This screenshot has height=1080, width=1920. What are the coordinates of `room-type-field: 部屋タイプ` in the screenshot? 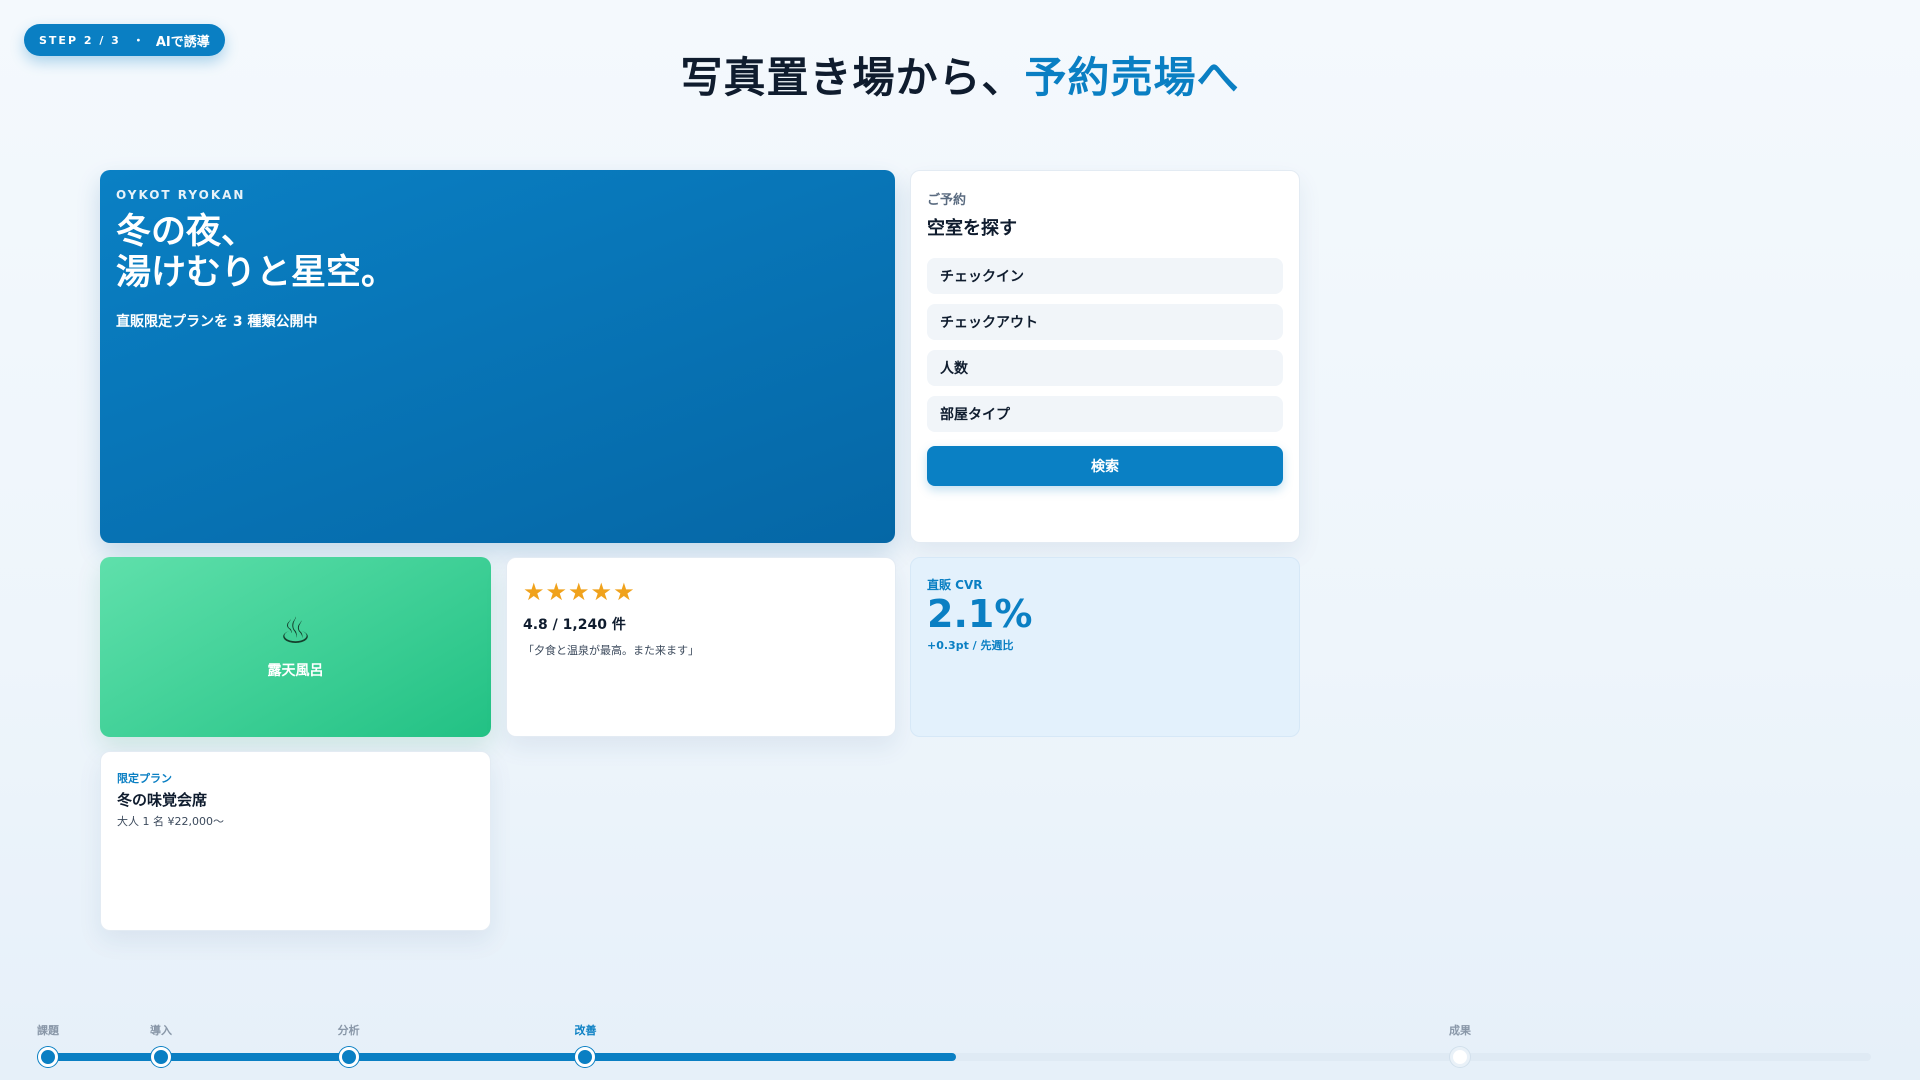 It's located at (1105, 414).